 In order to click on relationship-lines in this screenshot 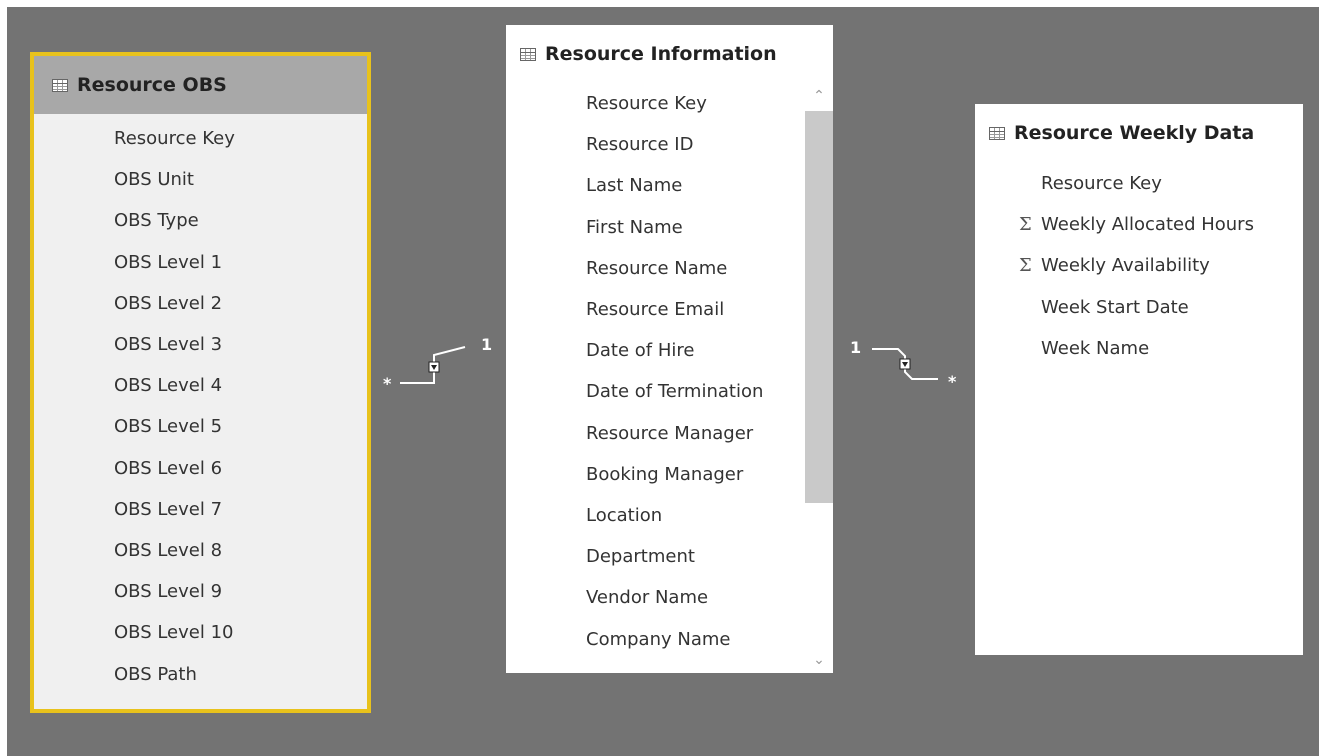, I will do `click(669, 365)`.